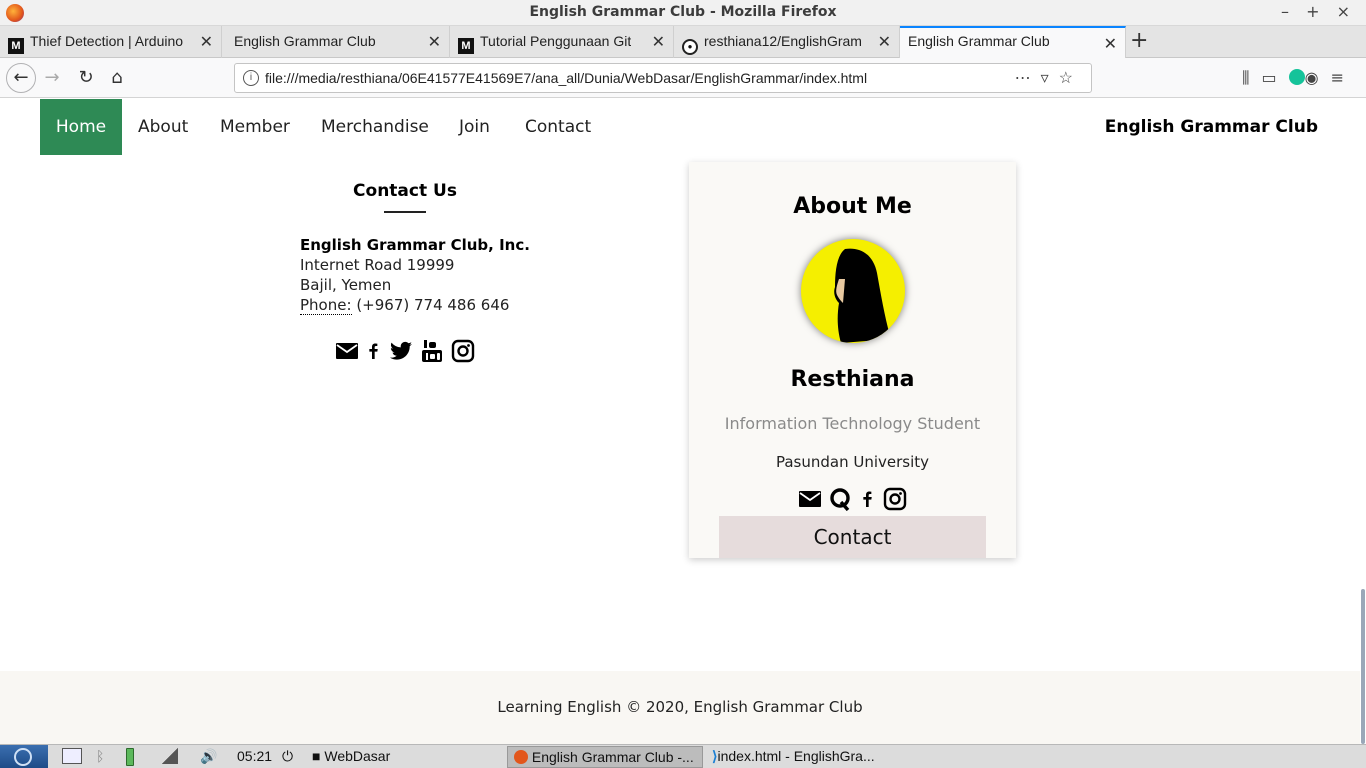  Describe the element at coordinates (1363, 666) in the screenshot. I see `scrollbar-thumb` at that location.